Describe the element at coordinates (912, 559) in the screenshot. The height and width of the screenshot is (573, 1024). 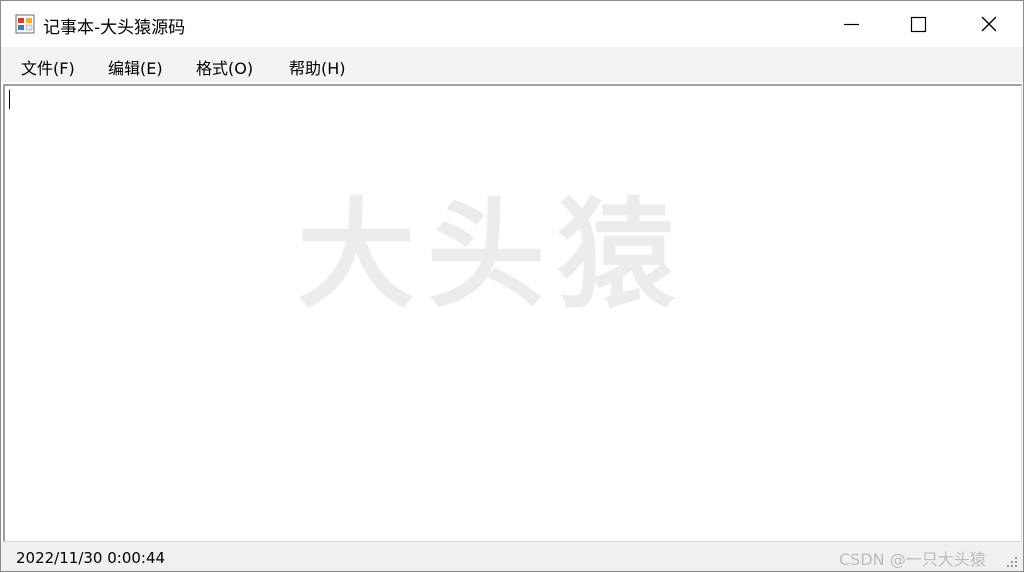
I see `credit-watermark: CSDN @一只大头猿` at that location.